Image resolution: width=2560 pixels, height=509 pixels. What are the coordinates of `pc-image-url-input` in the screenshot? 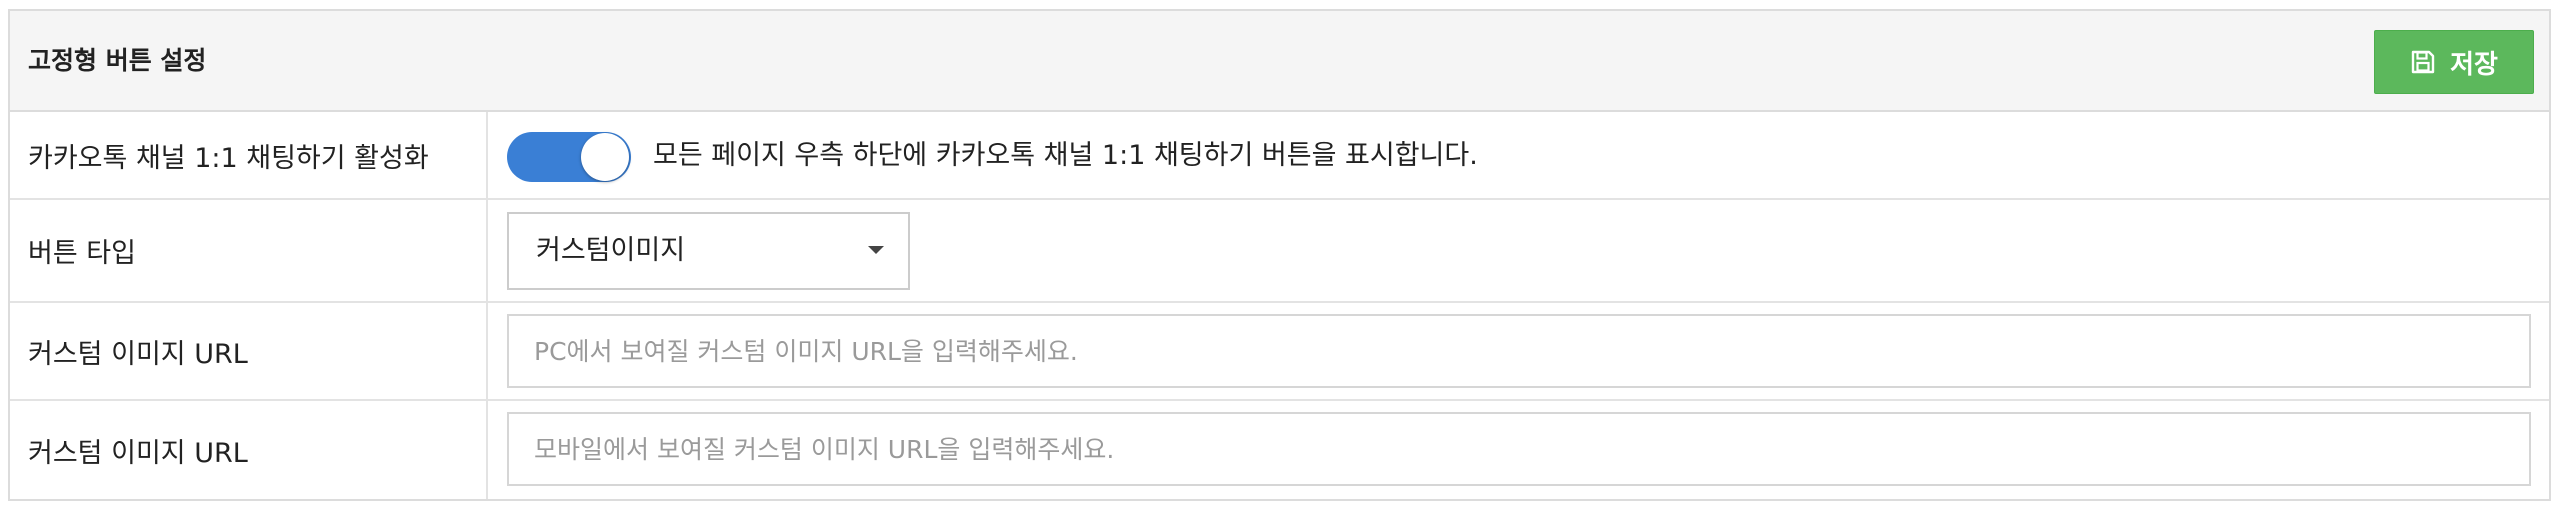 It's located at (1519, 351).